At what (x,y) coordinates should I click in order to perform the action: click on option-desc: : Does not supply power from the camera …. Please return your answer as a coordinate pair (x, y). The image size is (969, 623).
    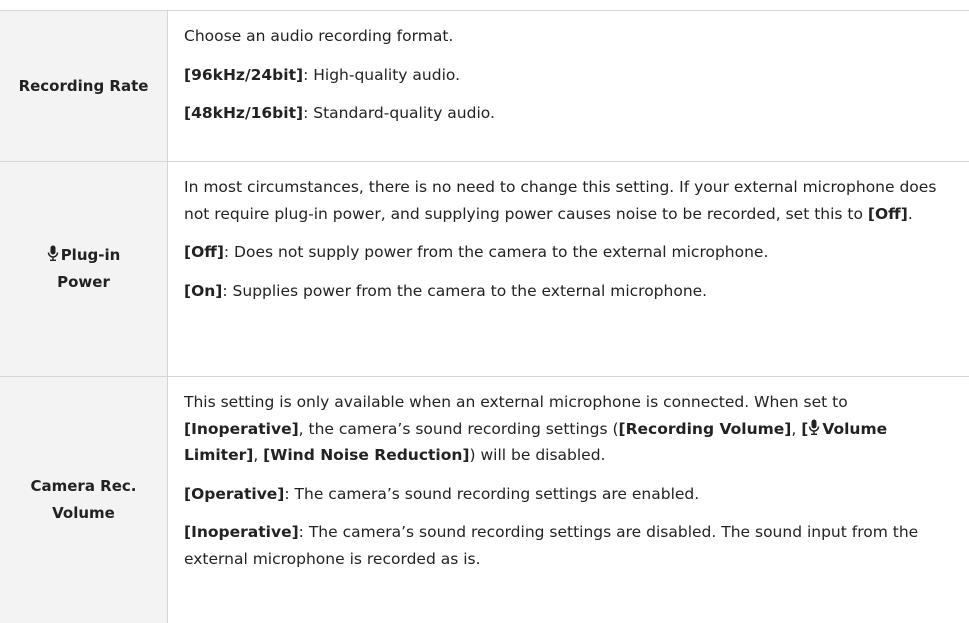
    Looking at the image, I should click on (496, 252).